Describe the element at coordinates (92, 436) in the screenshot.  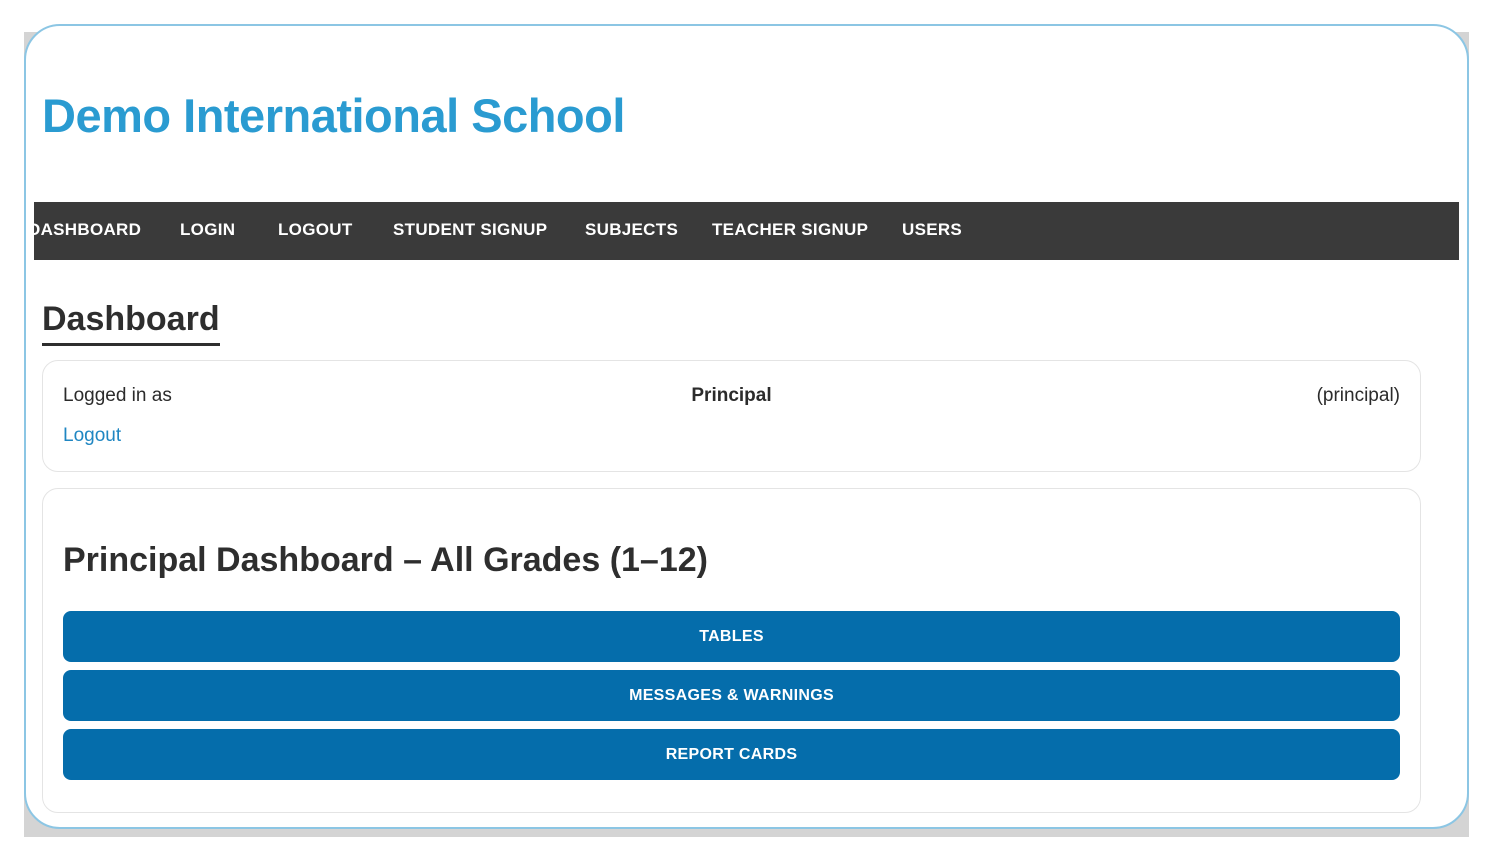
I see `logout-link: Logout` at that location.